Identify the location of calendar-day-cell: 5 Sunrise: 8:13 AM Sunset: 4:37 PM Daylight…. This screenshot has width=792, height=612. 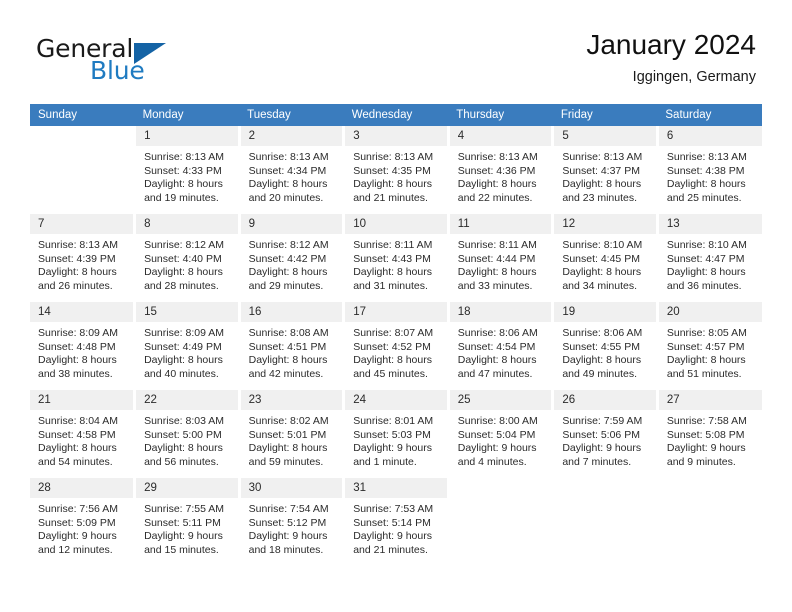
(605, 168).